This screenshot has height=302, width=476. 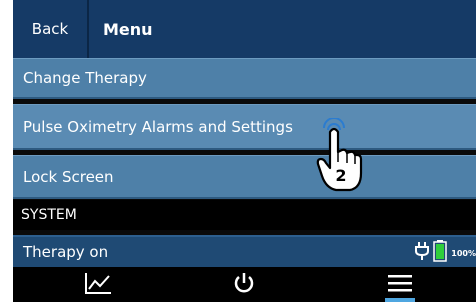 I want to click on status-bar: Therapy on 100%, so click(x=244, y=251).